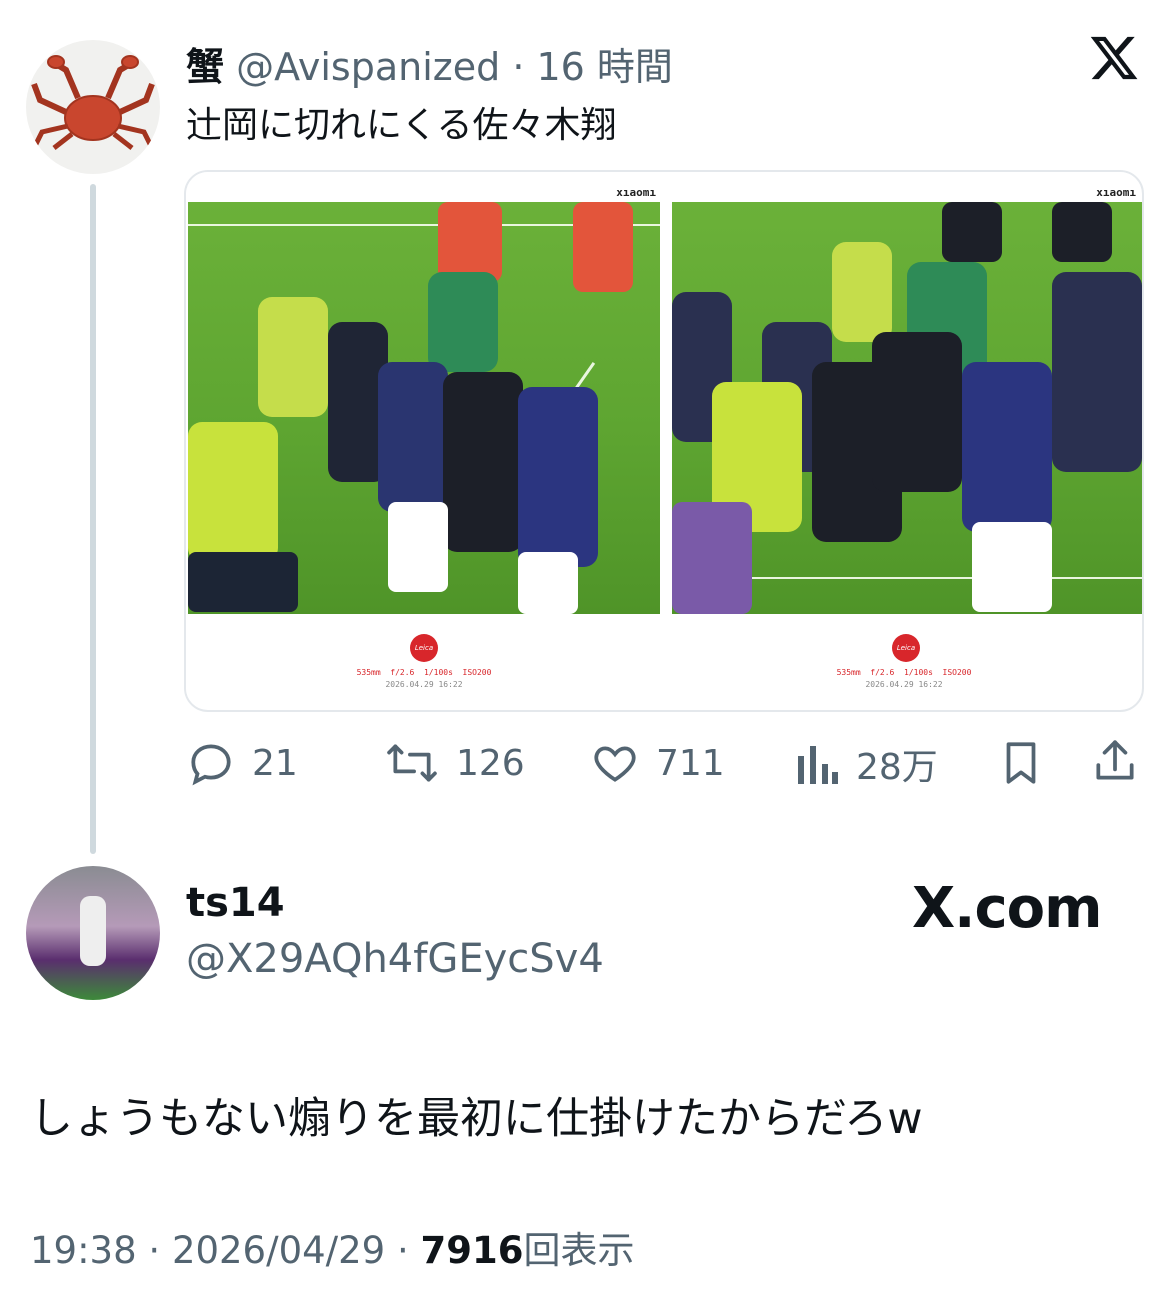 Image resolution: width=1170 pixels, height=1290 pixels. I want to click on like-count: 711, so click(690, 763).